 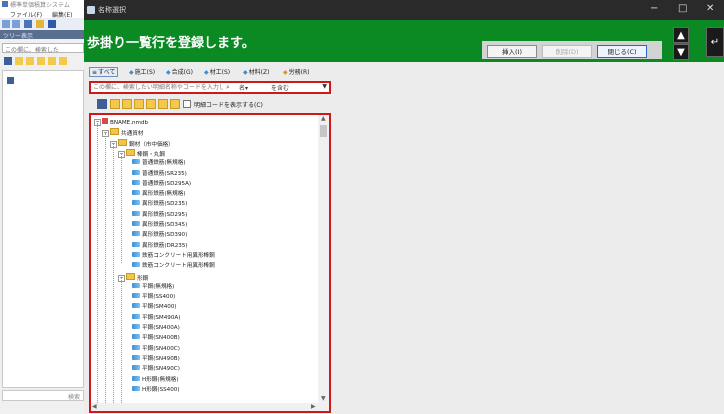 I want to click on scrollbar-thumb, so click(x=323, y=131).